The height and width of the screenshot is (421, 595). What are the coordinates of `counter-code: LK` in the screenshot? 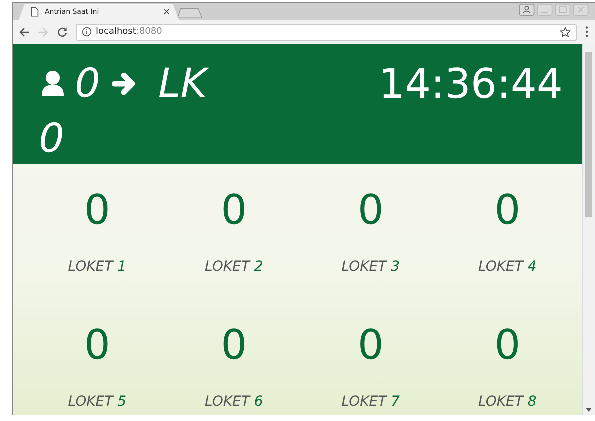 It's located at (182, 84).